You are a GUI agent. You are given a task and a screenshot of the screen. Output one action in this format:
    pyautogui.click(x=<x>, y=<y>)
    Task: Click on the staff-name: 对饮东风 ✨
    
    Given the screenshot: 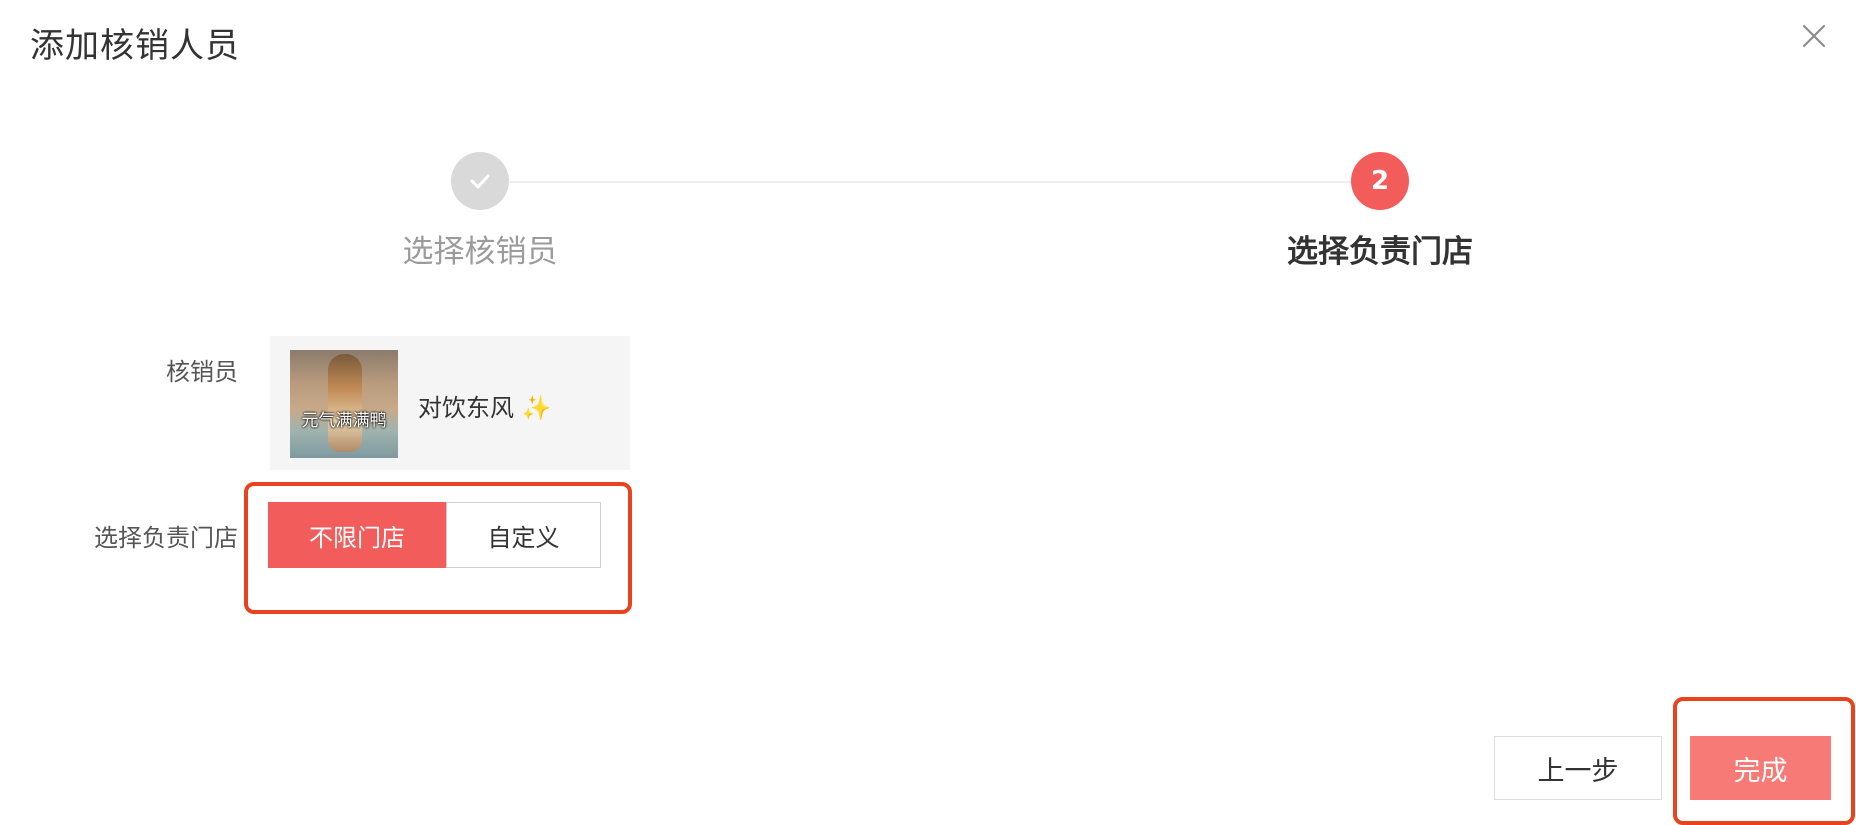 What is the action you would take?
    pyautogui.click(x=485, y=408)
    